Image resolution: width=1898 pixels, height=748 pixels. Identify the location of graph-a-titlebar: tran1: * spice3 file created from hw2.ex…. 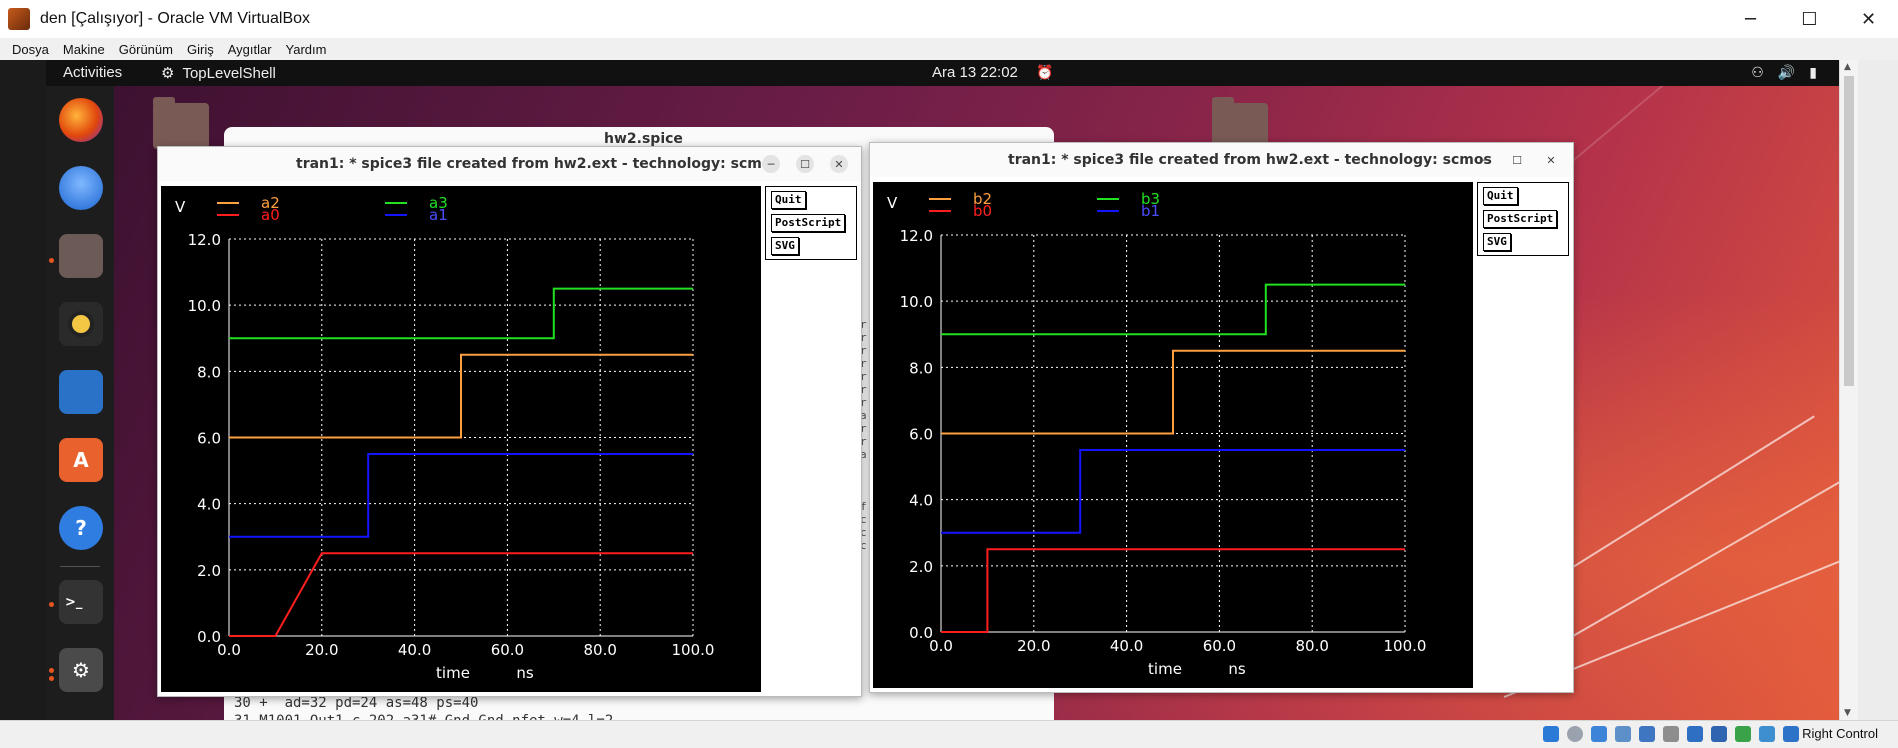
(509, 164).